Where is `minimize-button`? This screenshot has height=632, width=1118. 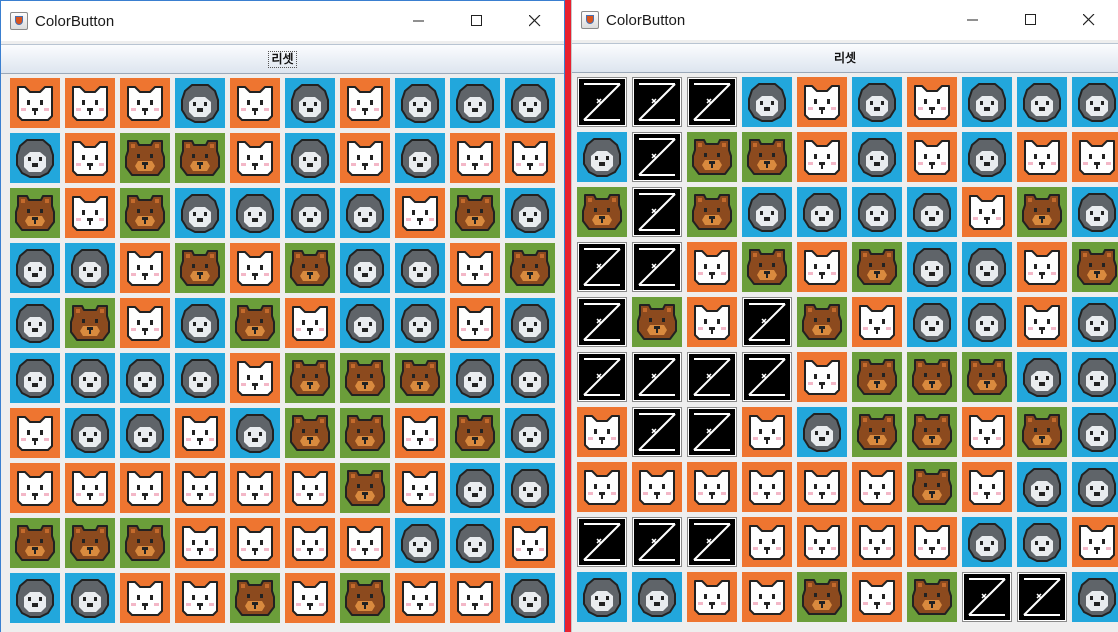
minimize-button is located at coordinates (419, 21).